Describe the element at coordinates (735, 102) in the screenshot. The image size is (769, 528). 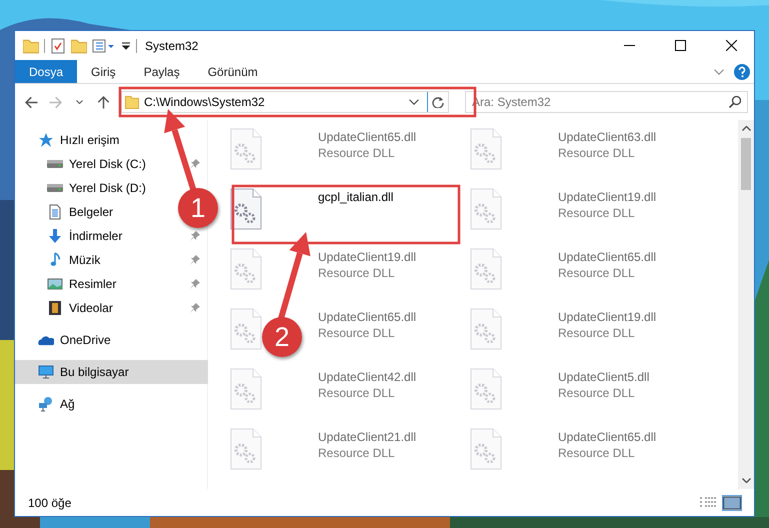
I see `search-icon` at that location.